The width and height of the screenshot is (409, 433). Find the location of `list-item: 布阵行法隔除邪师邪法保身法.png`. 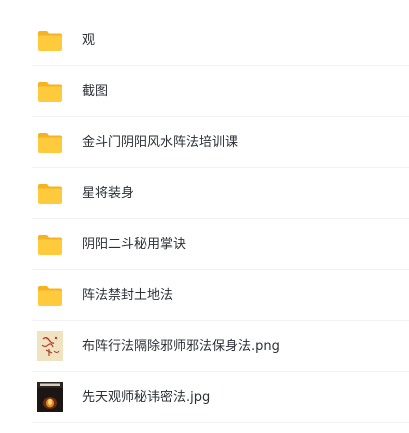

list-item: 布阵行法隔除邪师邪法保身法.png is located at coordinates (204, 346).